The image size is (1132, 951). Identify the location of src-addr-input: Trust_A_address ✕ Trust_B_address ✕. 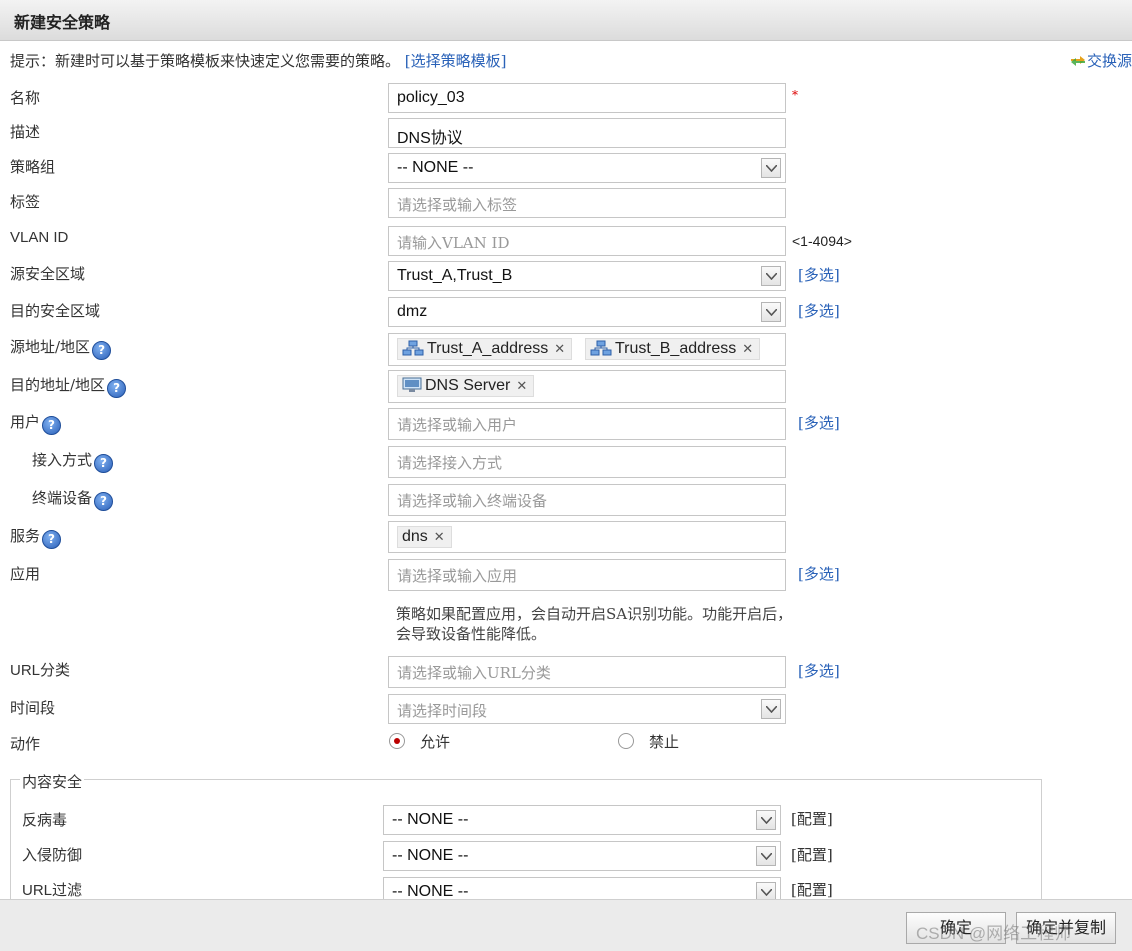
(587, 349).